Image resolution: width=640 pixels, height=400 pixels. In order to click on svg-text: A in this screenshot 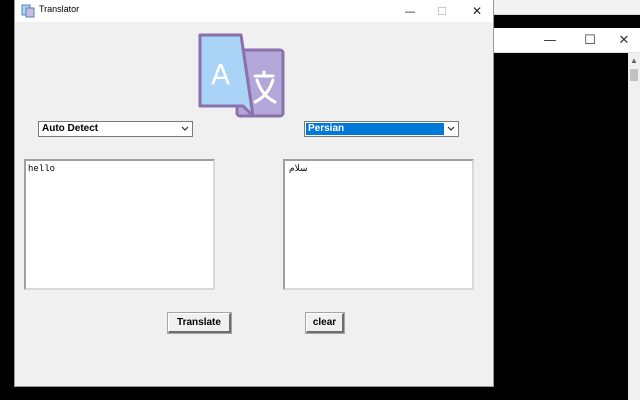, I will do `click(220, 74)`.